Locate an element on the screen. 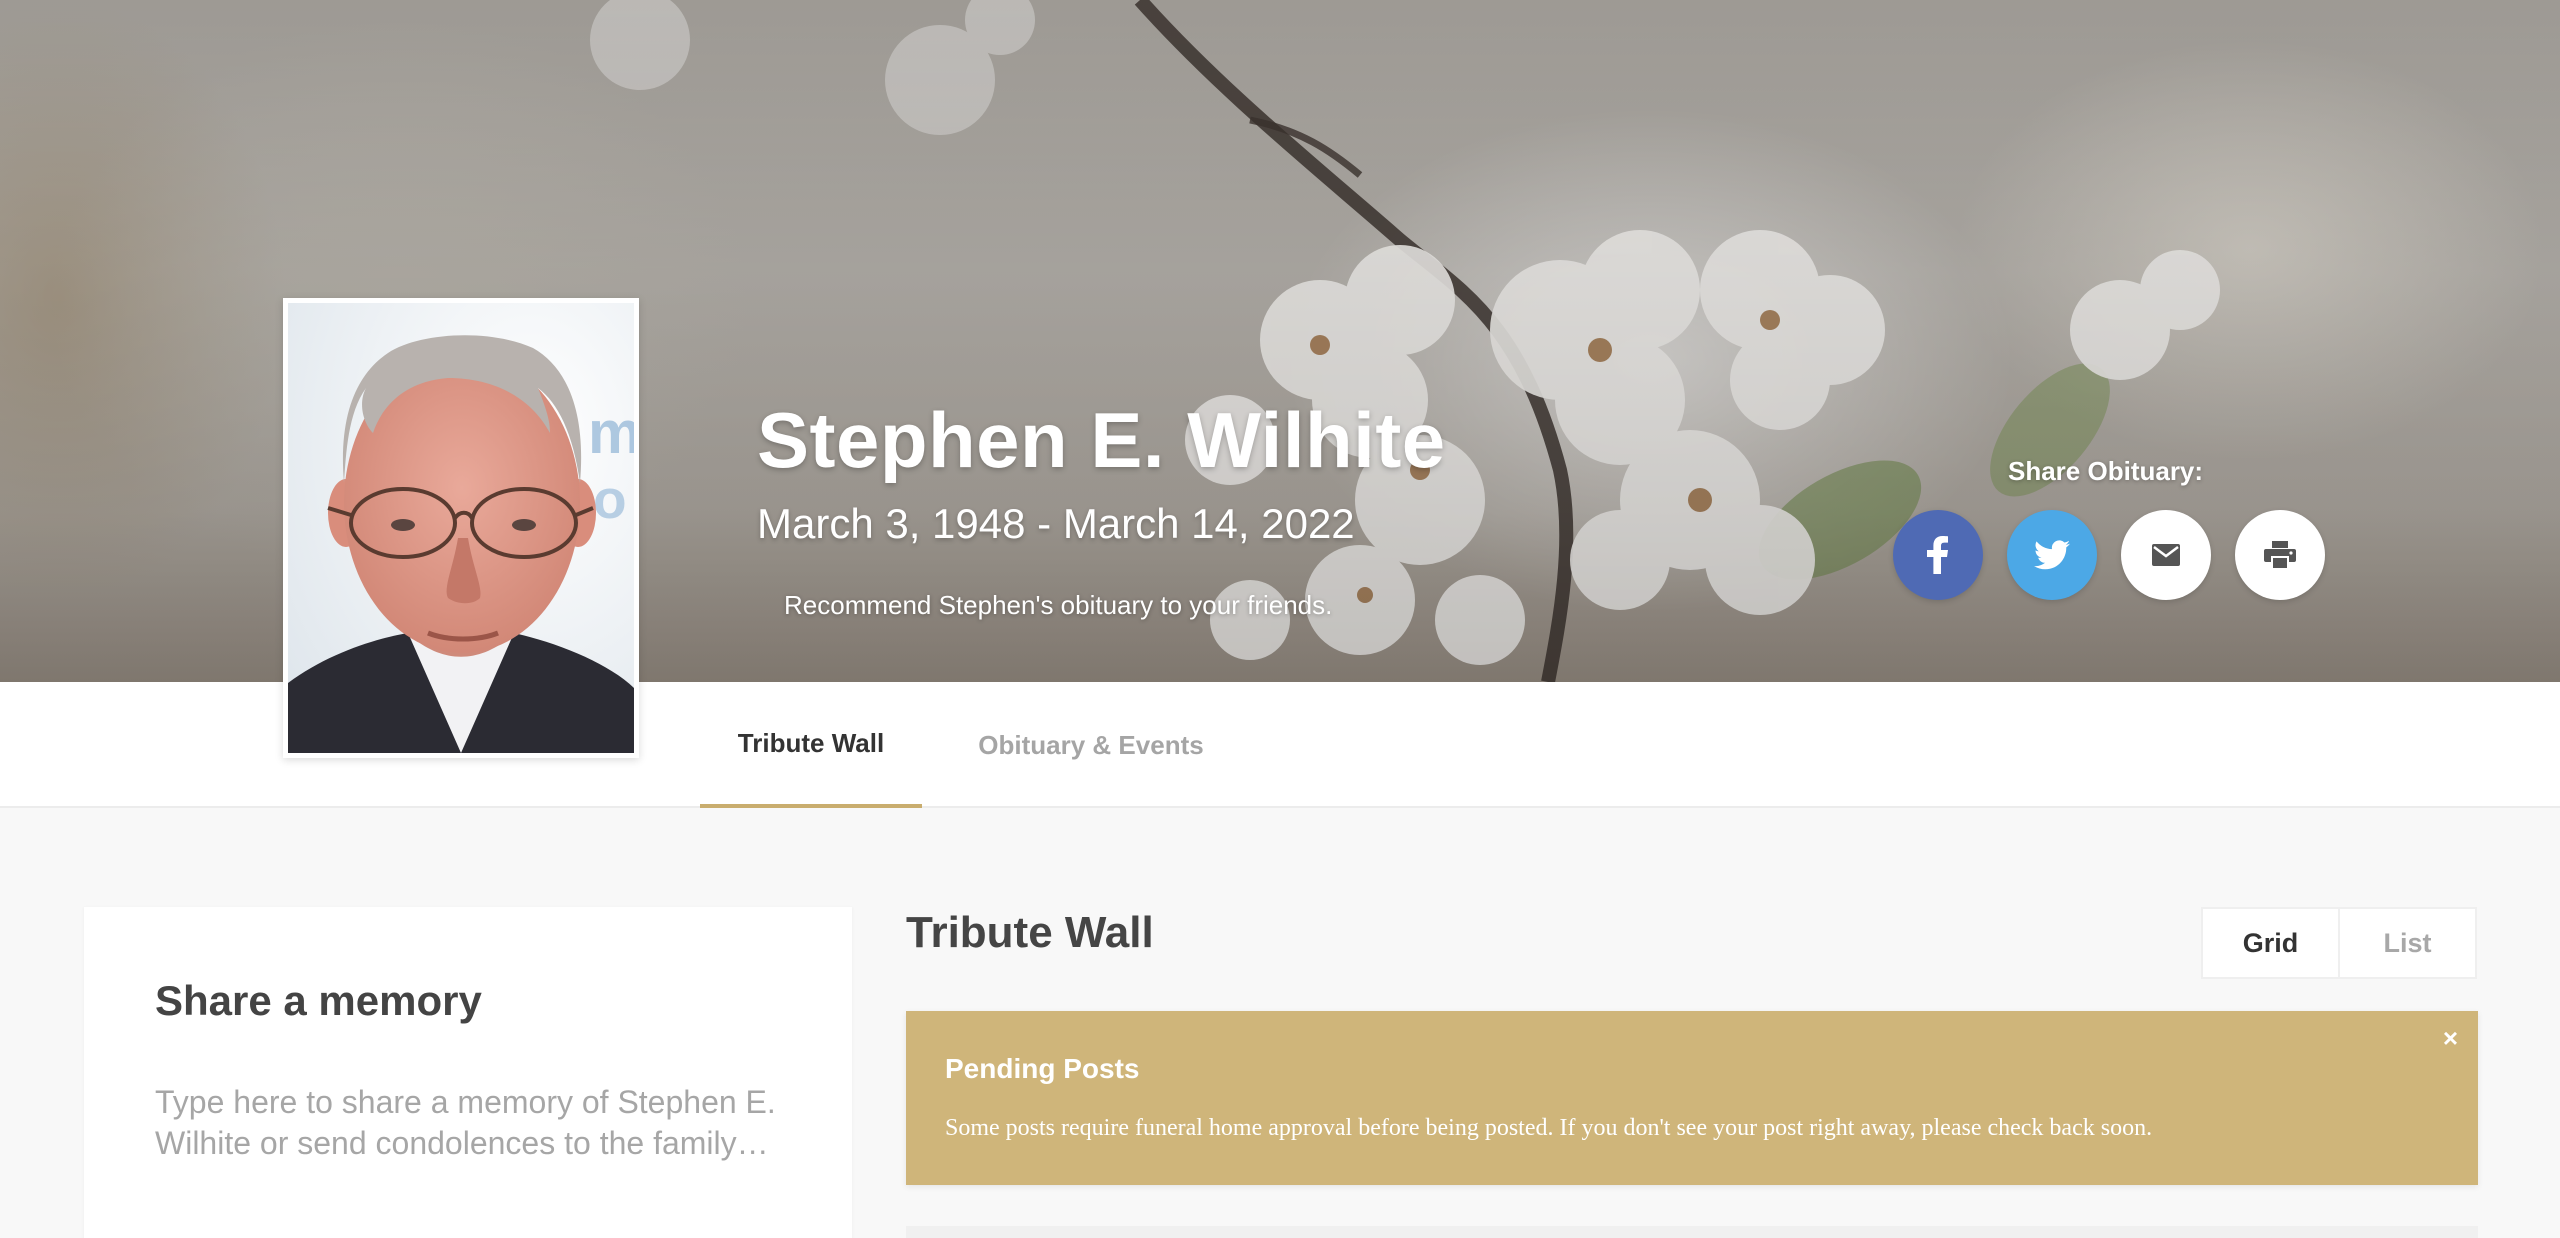  print-icon is located at coordinates (2280, 555).